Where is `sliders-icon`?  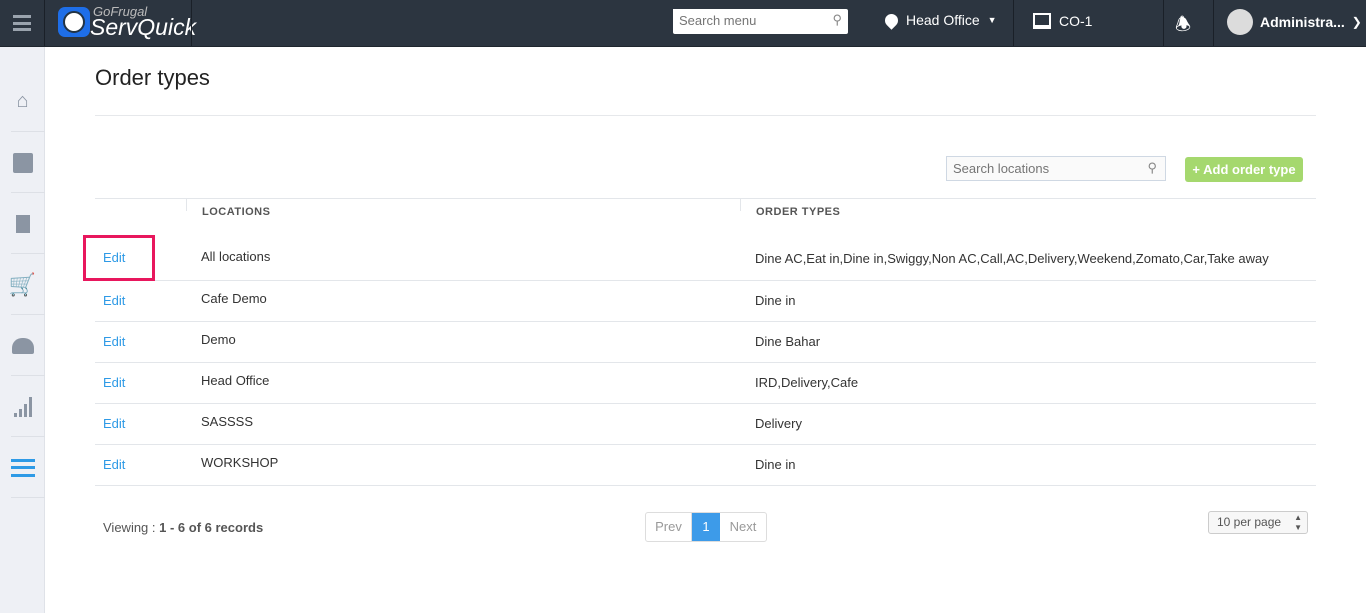 sliders-icon is located at coordinates (22, 467).